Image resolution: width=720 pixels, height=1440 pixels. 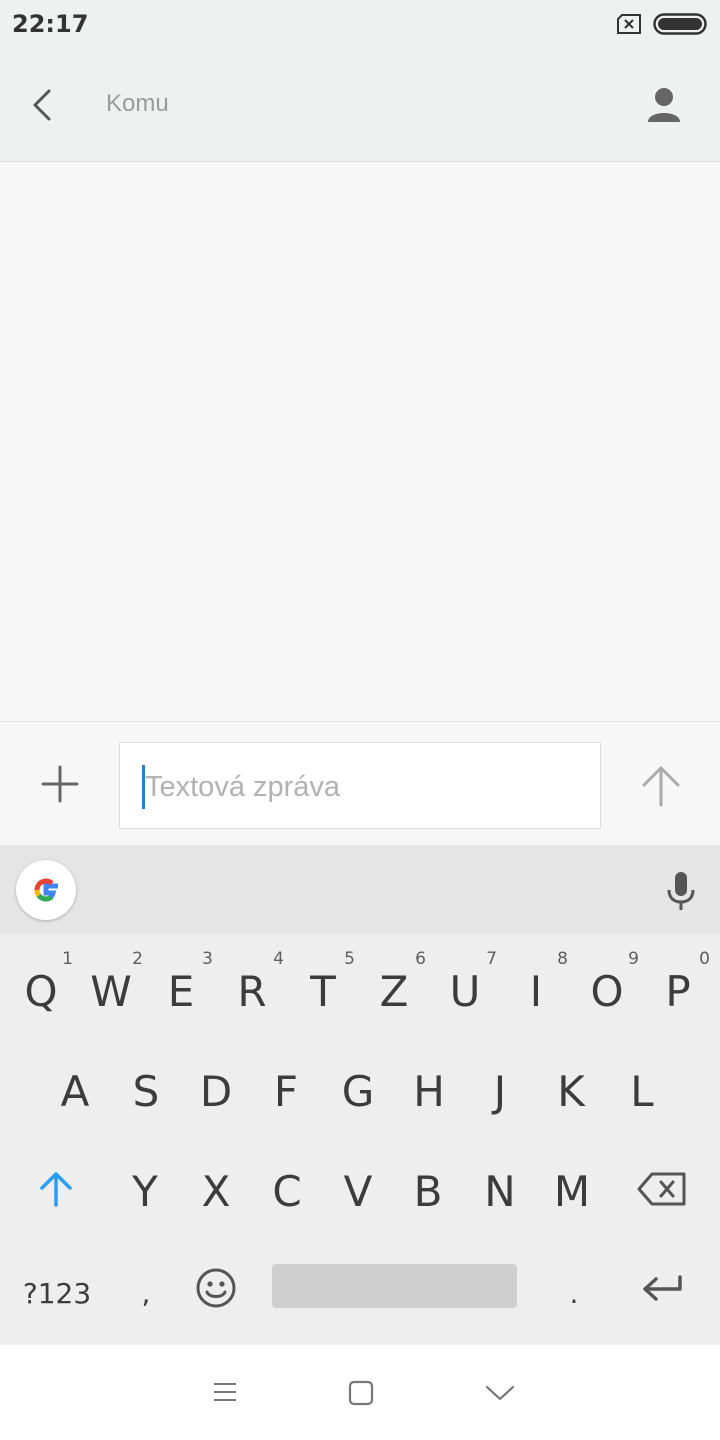 I want to click on backspace-icon, so click(x=662, y=1190).